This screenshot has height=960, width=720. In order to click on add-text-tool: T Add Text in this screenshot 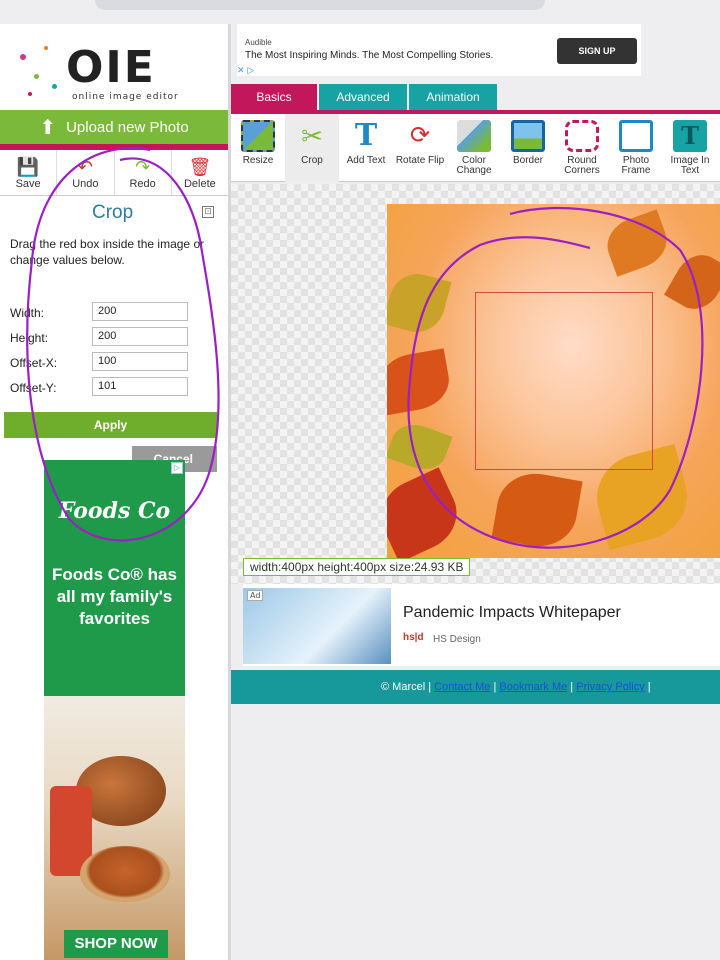, I will do `click(366, 148)`.